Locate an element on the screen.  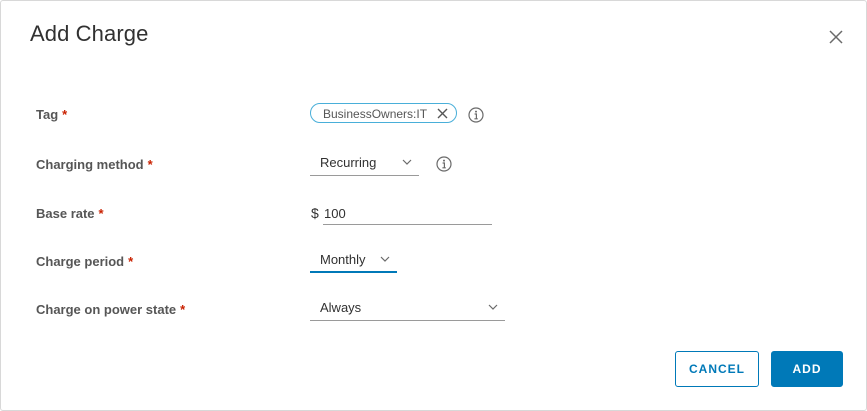
tag-chip: BusinessOwners:IT is located at coordinates (383, 113).